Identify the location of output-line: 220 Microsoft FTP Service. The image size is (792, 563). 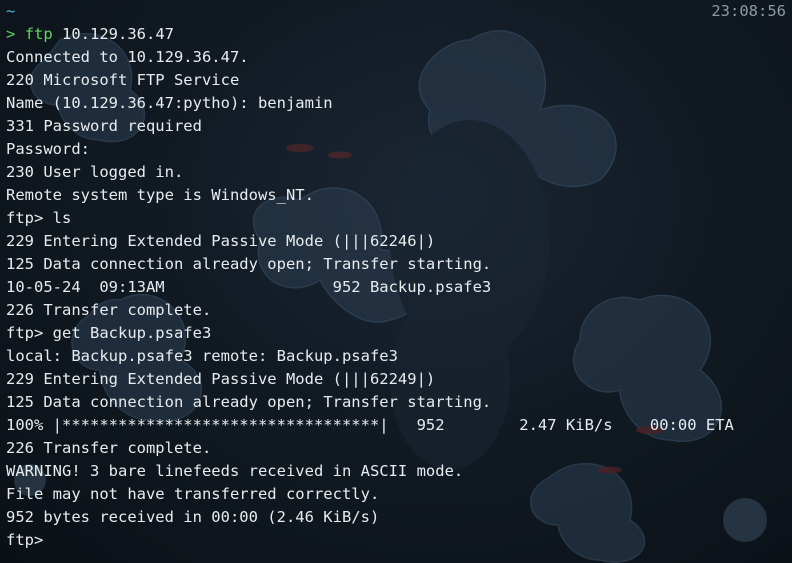
(123, 80).